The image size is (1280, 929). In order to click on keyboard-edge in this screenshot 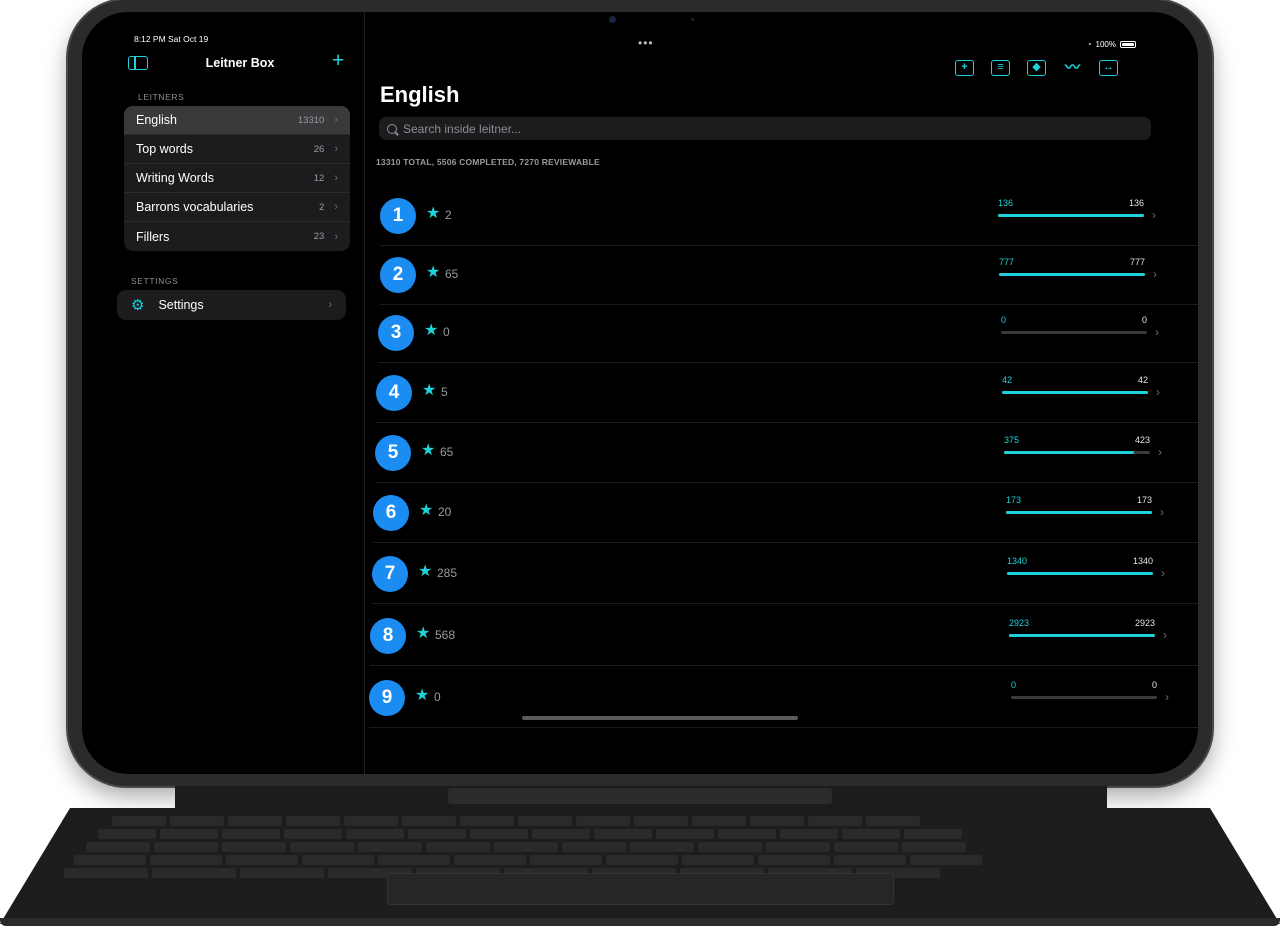, I will do `click(640, 922)`.